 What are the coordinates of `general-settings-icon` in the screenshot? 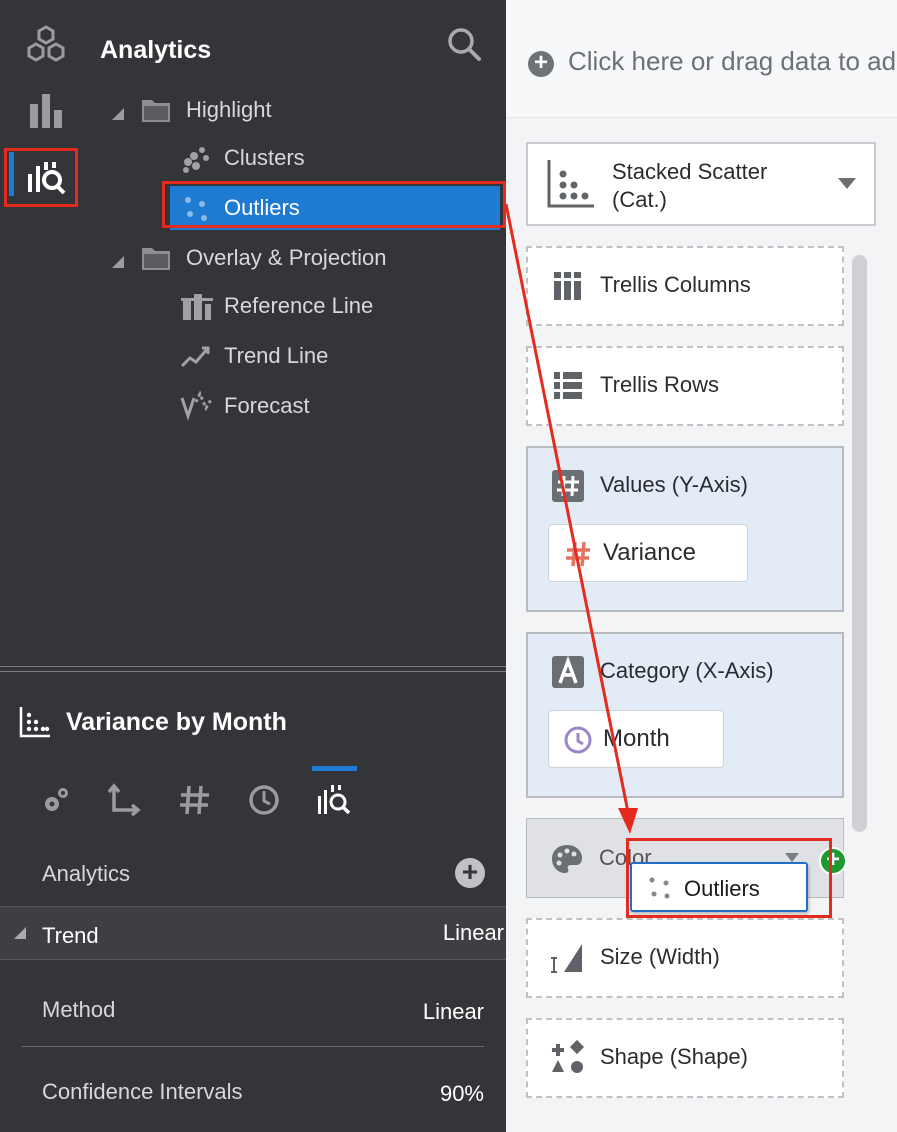 It's located at (56, 800).